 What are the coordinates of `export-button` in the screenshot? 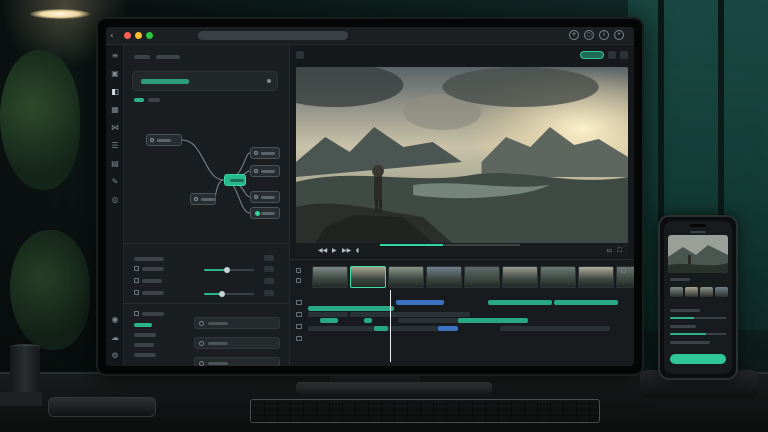 It's located at (592, 55).